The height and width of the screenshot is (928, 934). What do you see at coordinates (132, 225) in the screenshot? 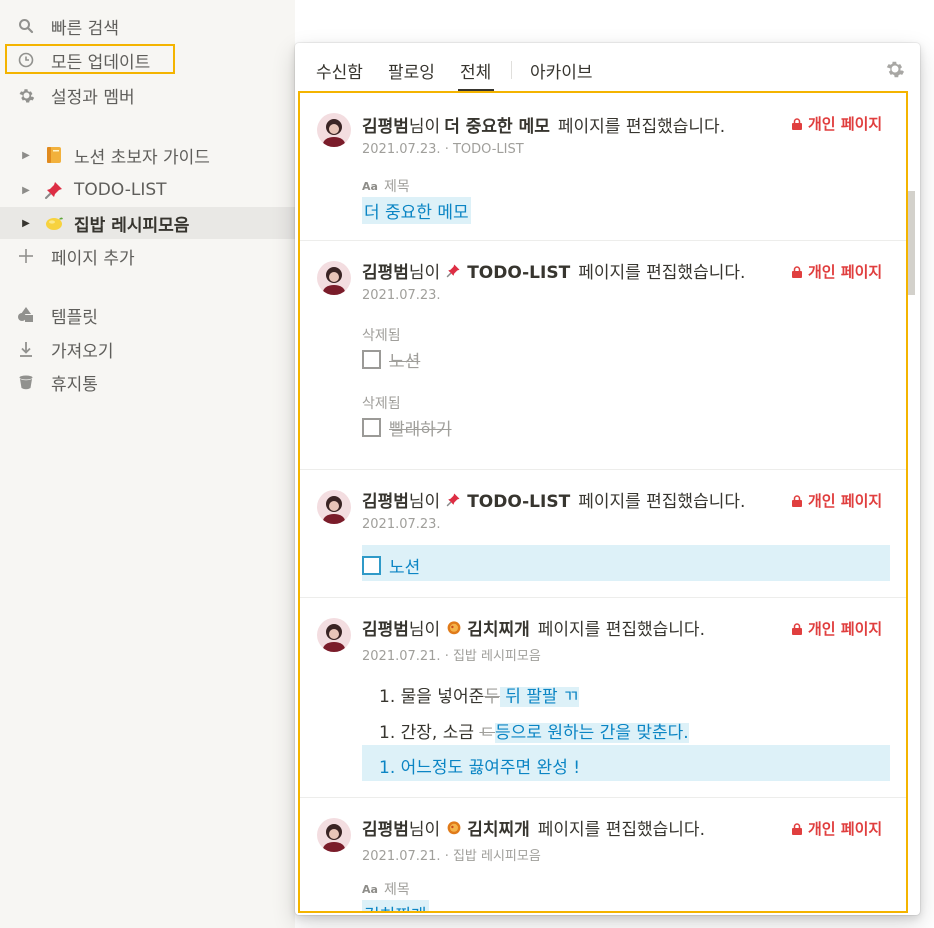
I see `sidebar-item-label: 집밥 레시피모음` at bounding box center [132, 225].